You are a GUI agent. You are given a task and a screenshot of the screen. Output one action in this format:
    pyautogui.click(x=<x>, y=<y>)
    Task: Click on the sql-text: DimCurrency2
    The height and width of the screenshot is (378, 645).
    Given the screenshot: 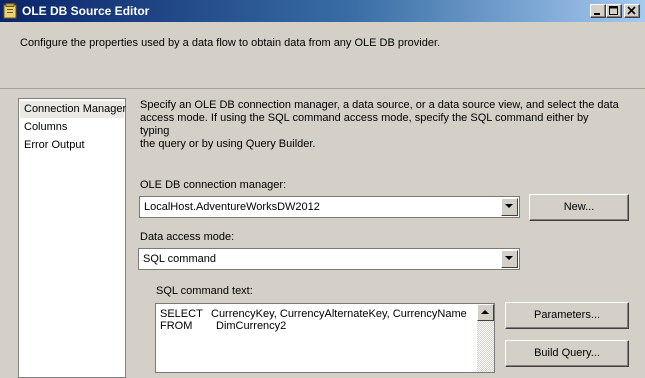 What is the action you would take?
    pyautogui.click(x=251, y=326)
    